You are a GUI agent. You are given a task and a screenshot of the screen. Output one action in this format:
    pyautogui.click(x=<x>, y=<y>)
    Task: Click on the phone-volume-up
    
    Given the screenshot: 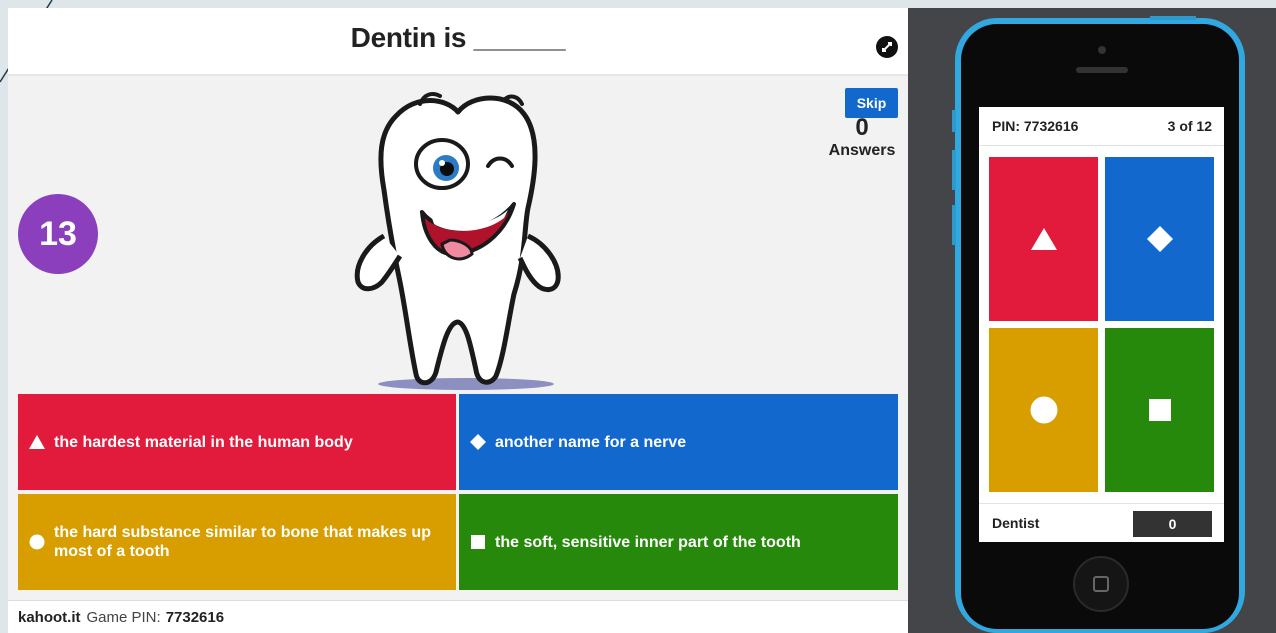 What is the action you would take?
    pyautogui.click(x=954, y=170)
    